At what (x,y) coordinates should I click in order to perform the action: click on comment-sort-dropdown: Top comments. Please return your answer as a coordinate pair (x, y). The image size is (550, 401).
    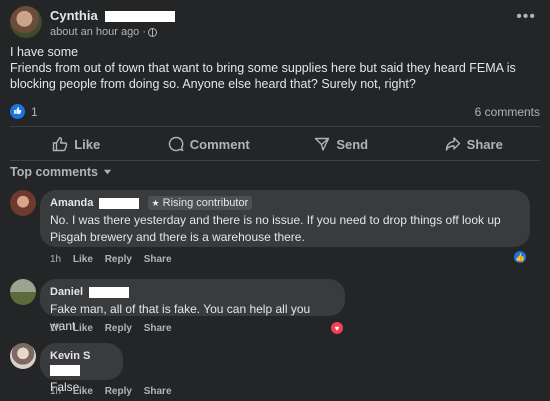
    Looking at the image, I should click on (61, 172).